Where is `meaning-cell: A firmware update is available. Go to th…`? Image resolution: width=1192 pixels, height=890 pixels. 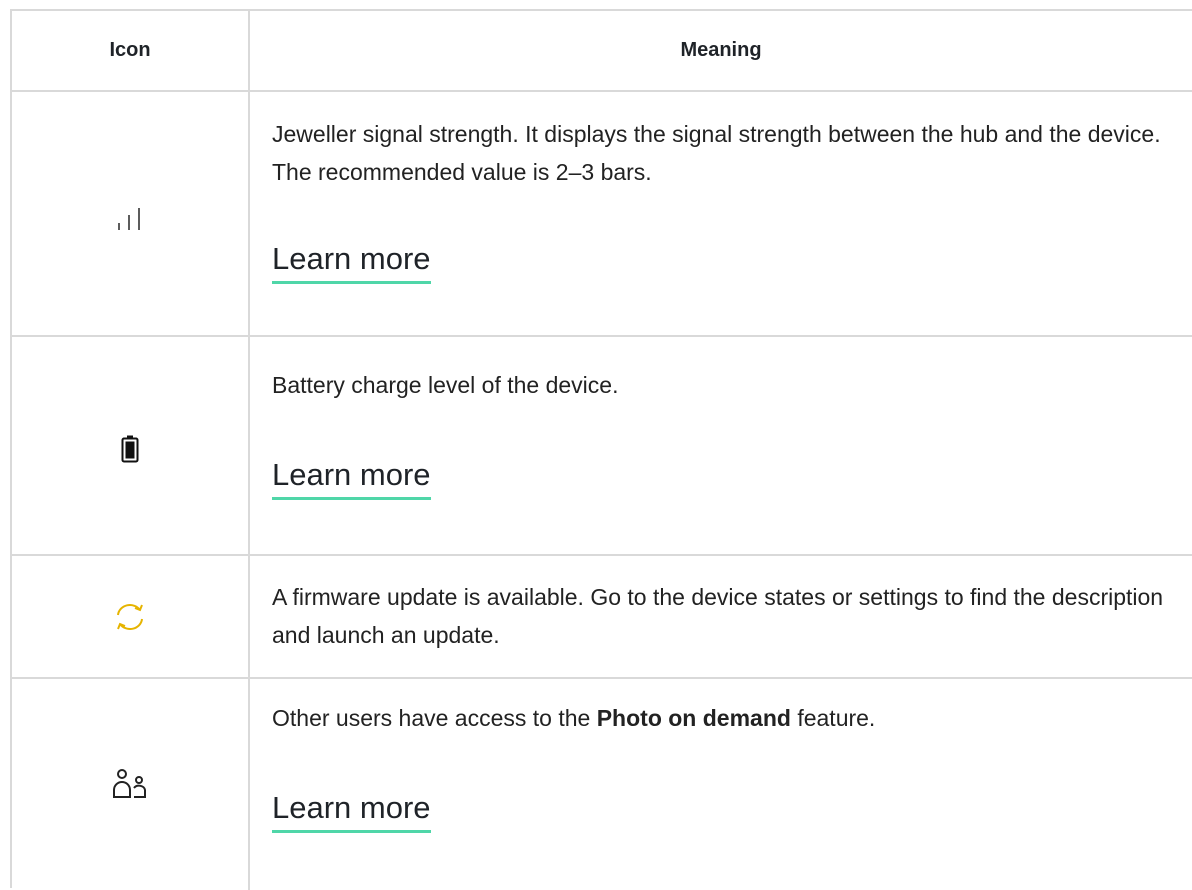 meaning-cell: A firmware update is available. Go to th… is located at coordinates (722, 616).